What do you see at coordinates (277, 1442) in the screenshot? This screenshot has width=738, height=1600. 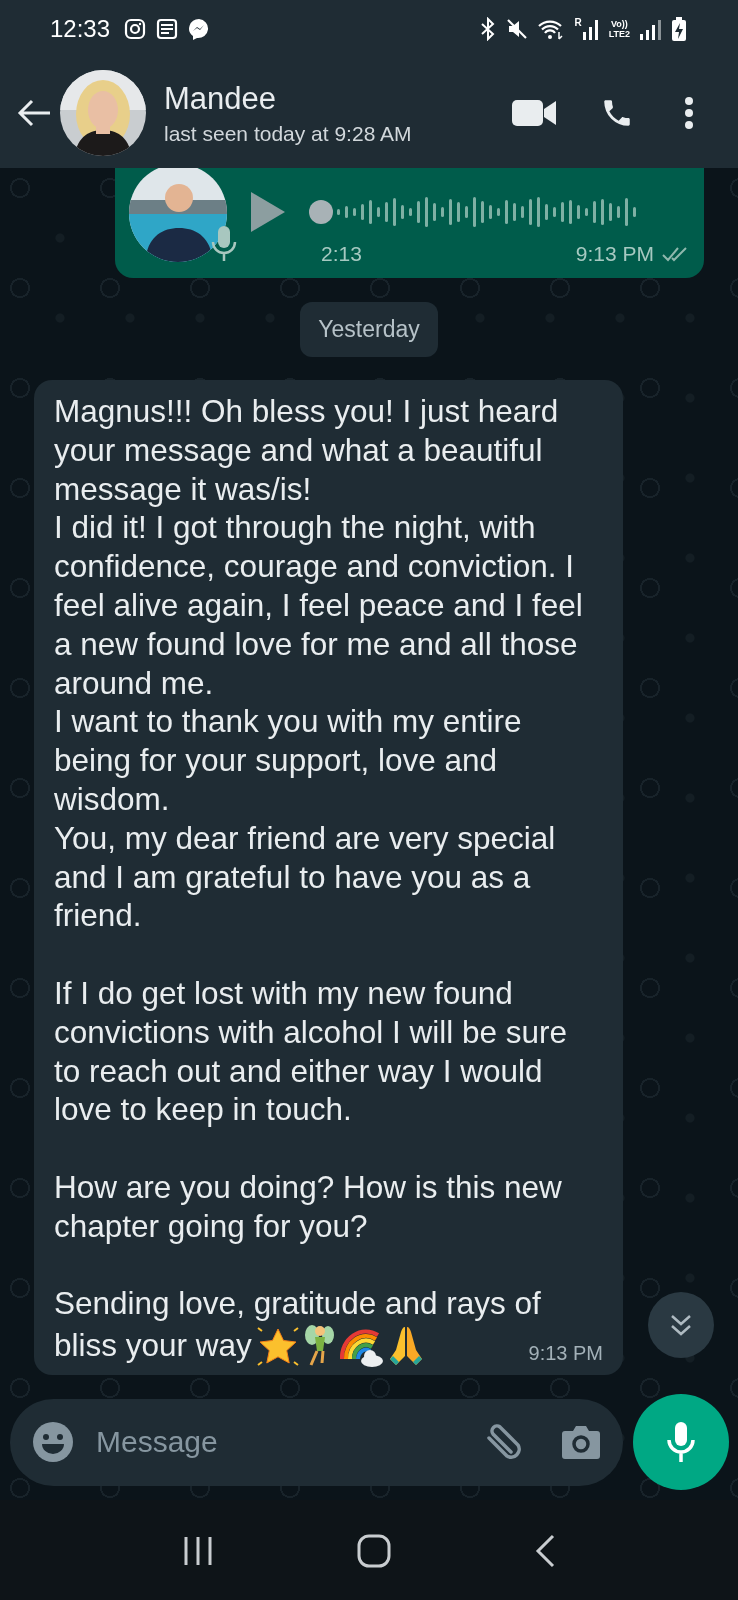 I see `message-input: Message` at bounding box center [277, 1442].